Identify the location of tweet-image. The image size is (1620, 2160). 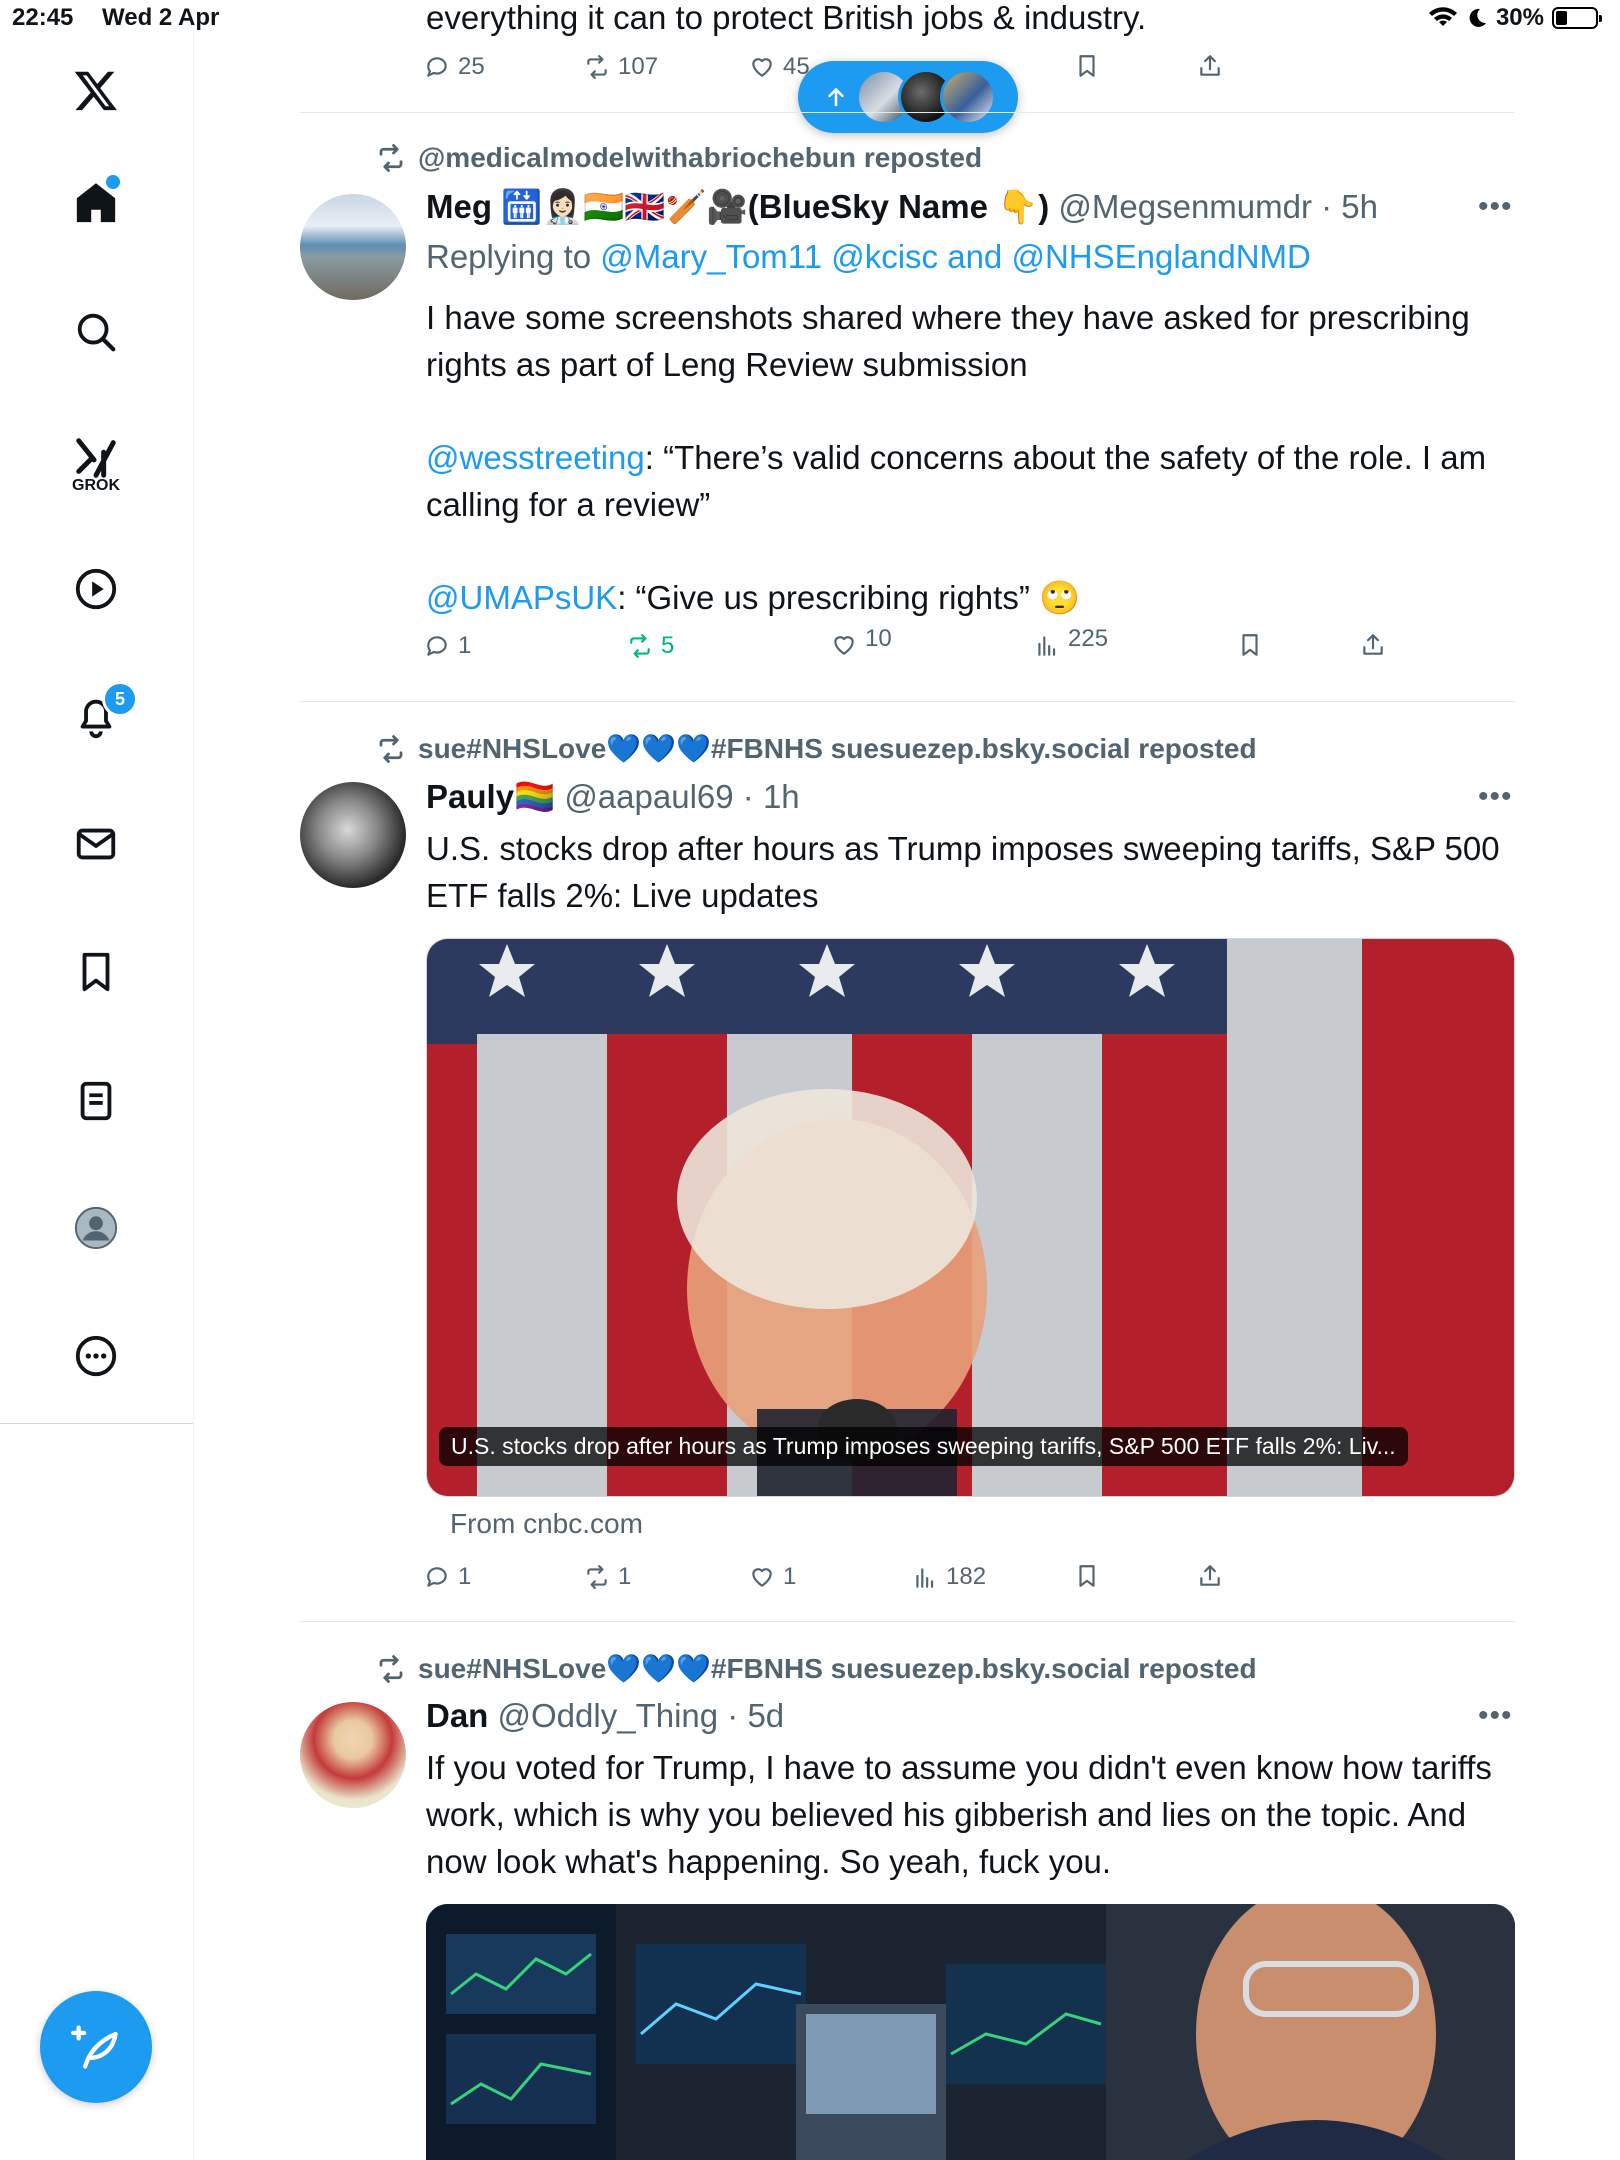
(970, 2032).